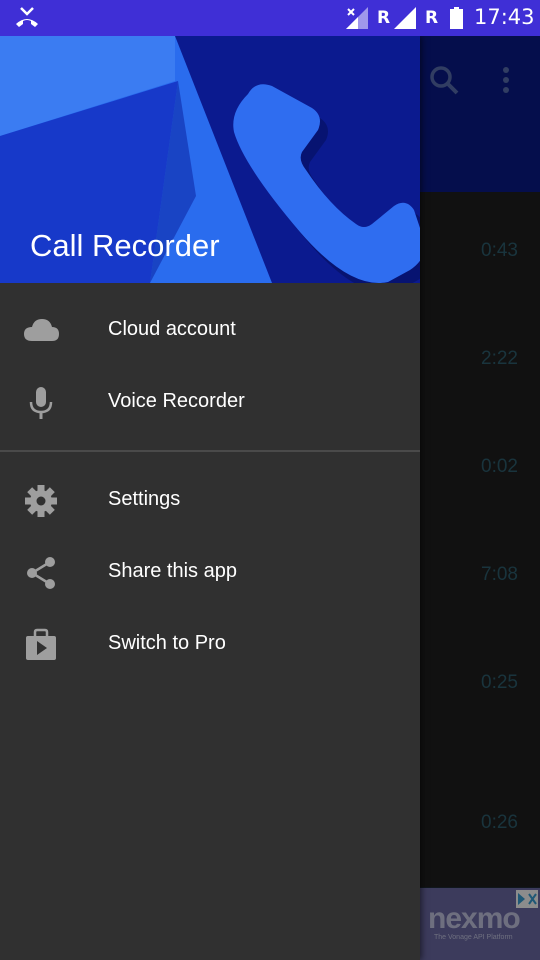 This screenshot has width=540, height=960. Describe the element at coordinates (41, 644) in the screenshot. I see `play-store-icon` at that location.